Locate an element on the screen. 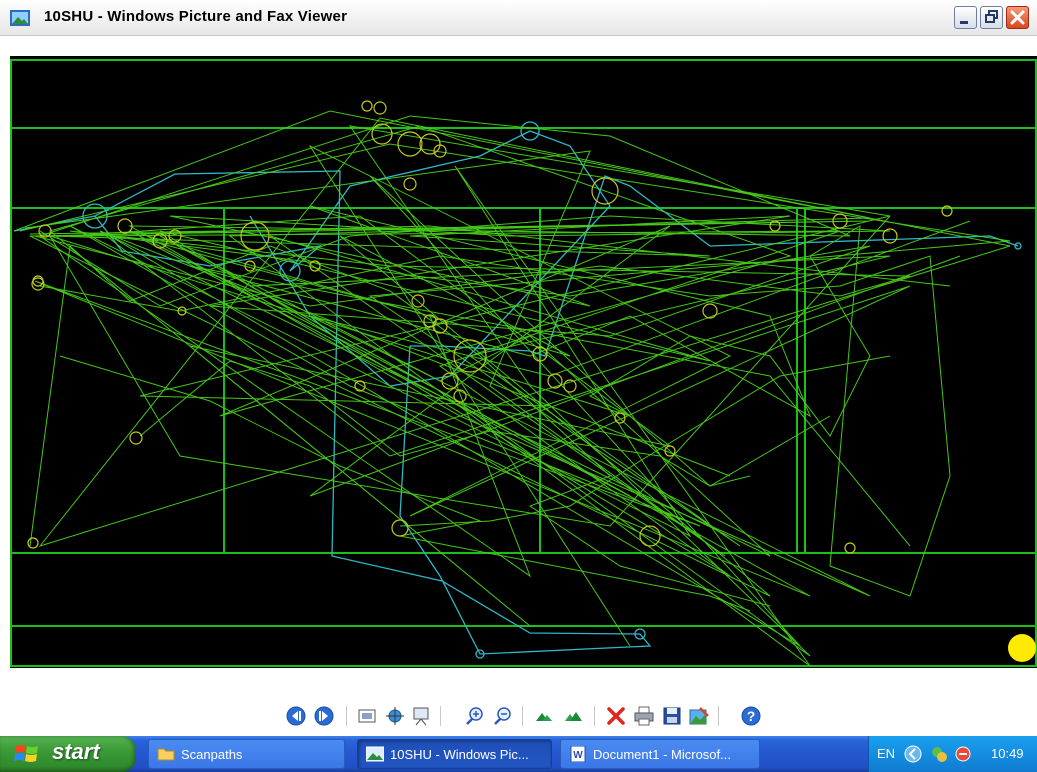 The height and width of the screenshot is (772, 1037). rotate-clockwise-button is located at coordinates (544, 716).